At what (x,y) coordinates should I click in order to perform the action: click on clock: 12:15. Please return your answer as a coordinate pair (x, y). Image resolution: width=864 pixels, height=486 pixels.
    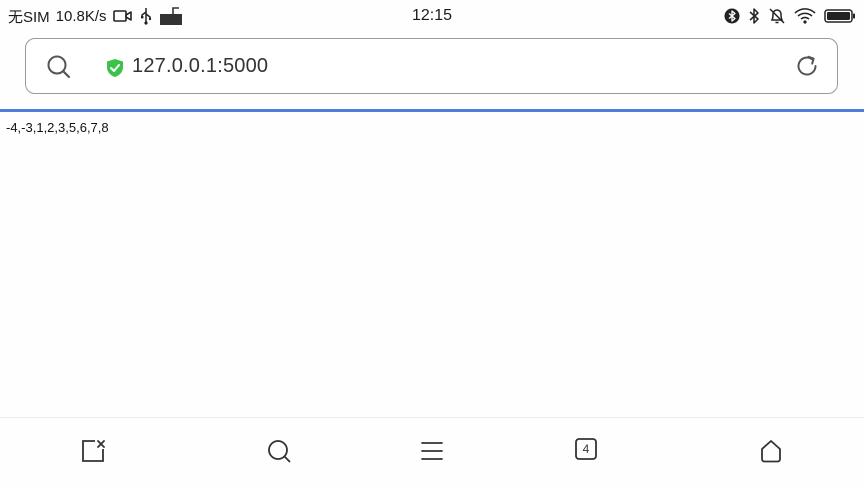
    Looking at the image, I should click on (432, 15).